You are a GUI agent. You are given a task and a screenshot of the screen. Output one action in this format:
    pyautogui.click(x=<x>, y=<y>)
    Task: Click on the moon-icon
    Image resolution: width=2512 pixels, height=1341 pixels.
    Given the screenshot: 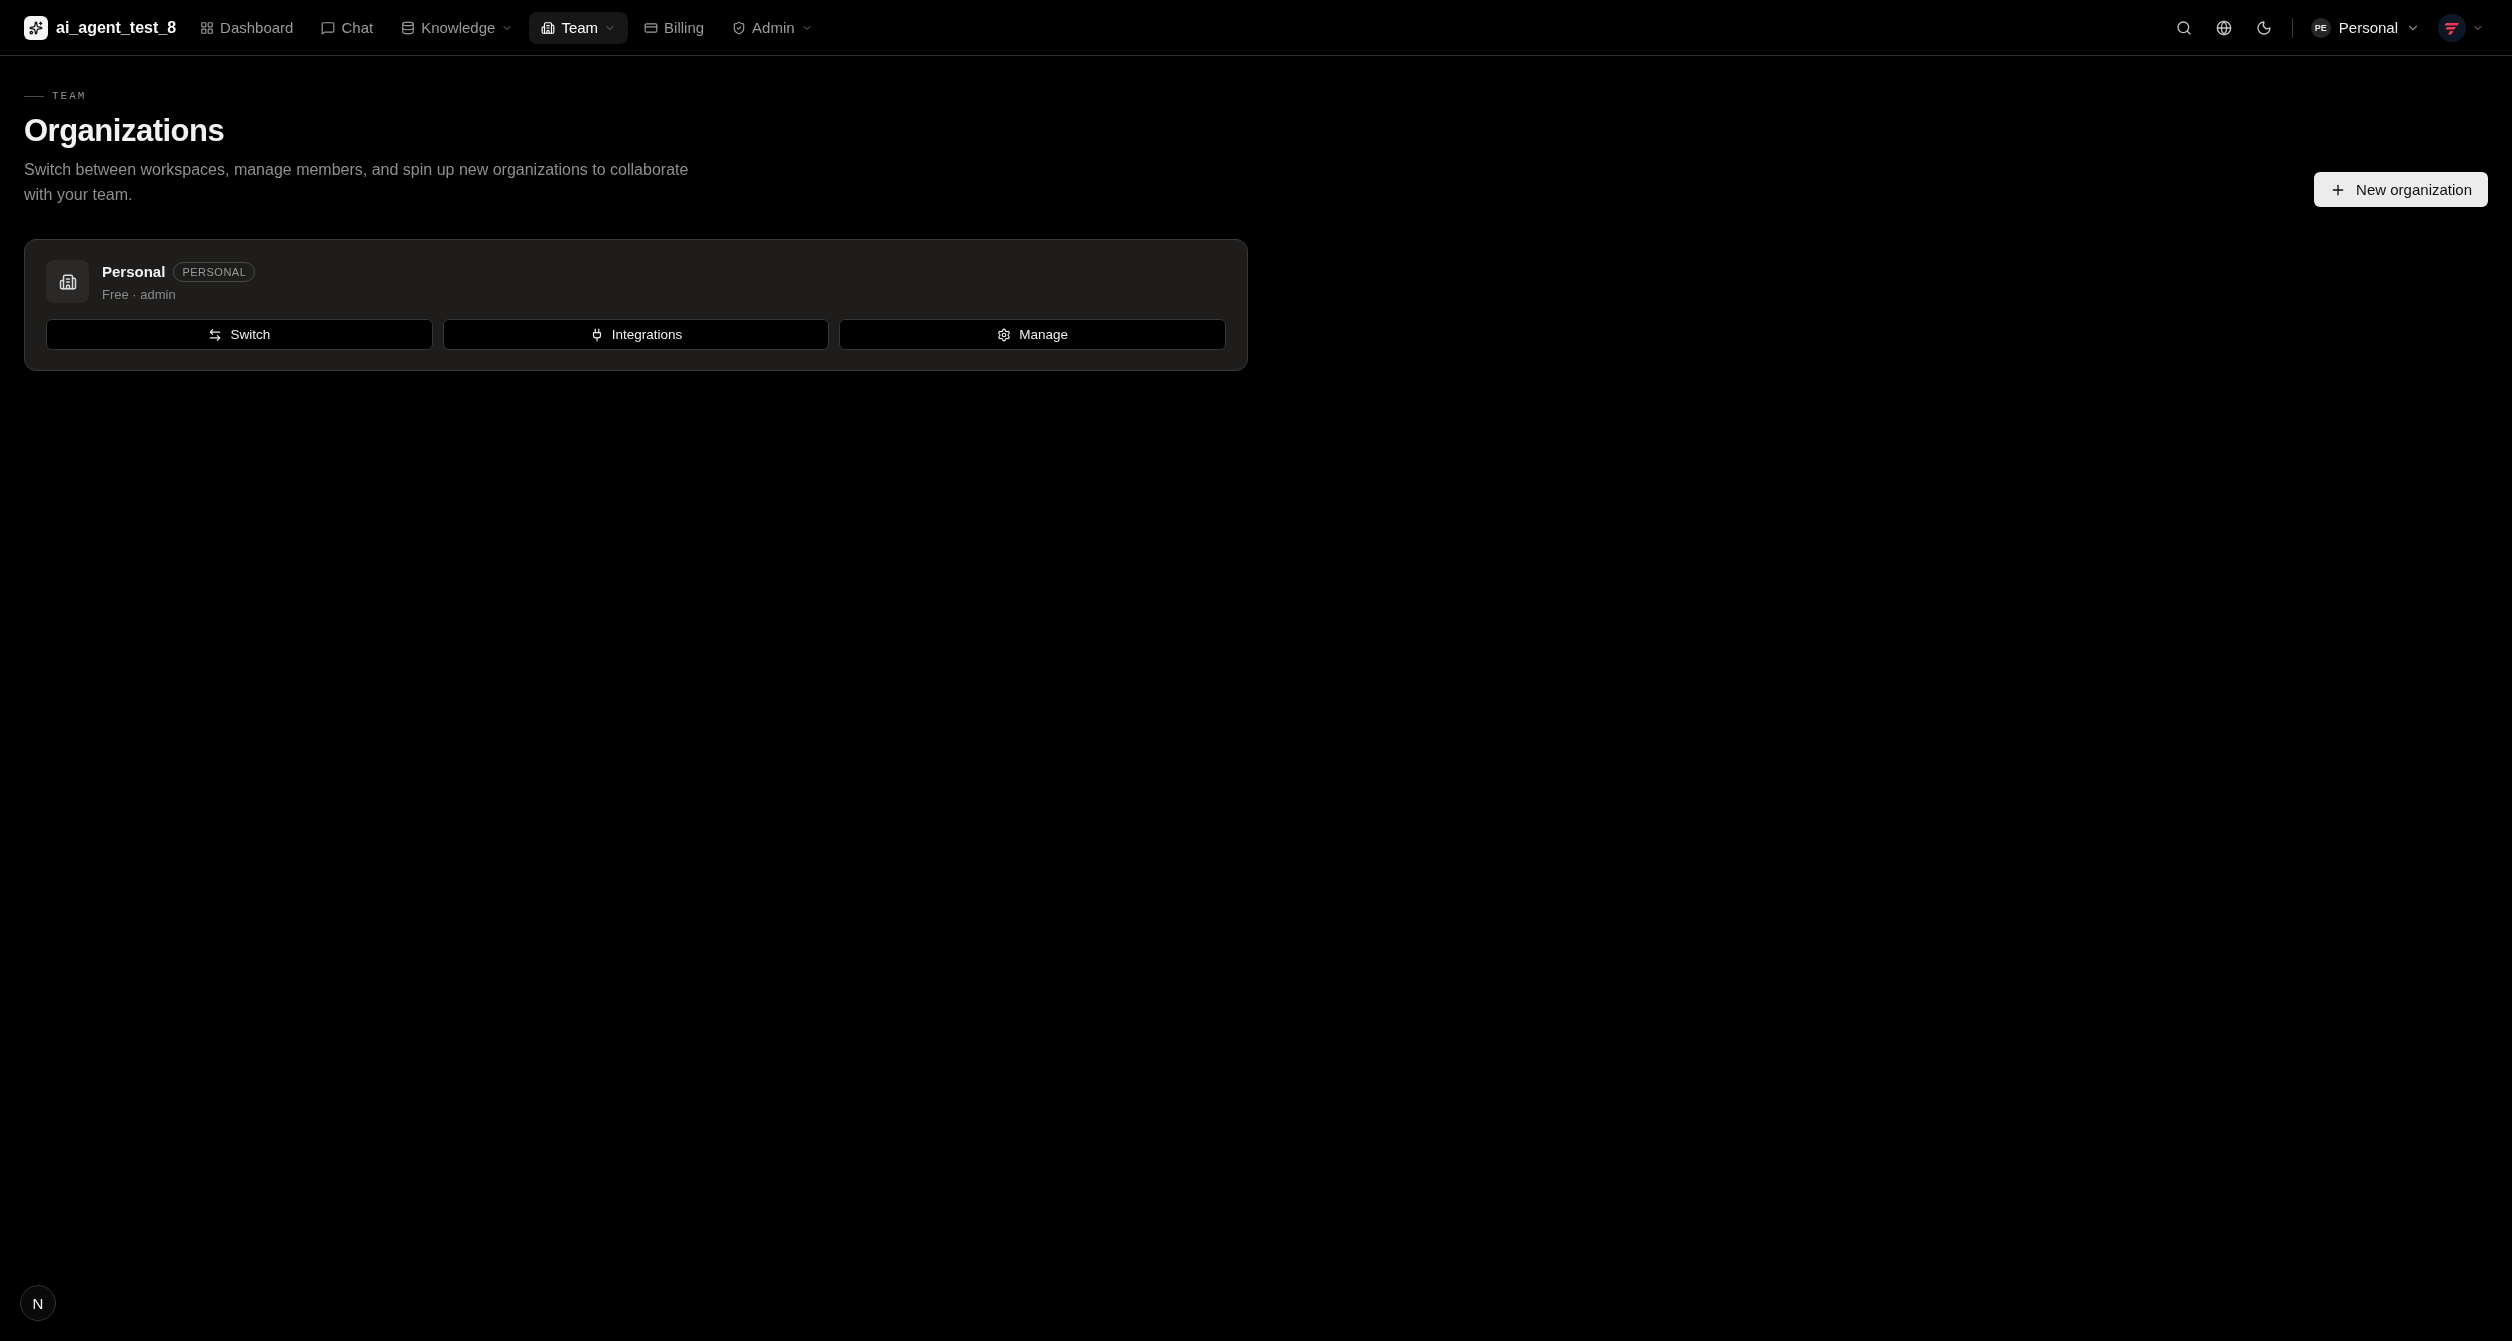 What is the action you would take?
    pyautogui.click(x=2263, y=27)
    